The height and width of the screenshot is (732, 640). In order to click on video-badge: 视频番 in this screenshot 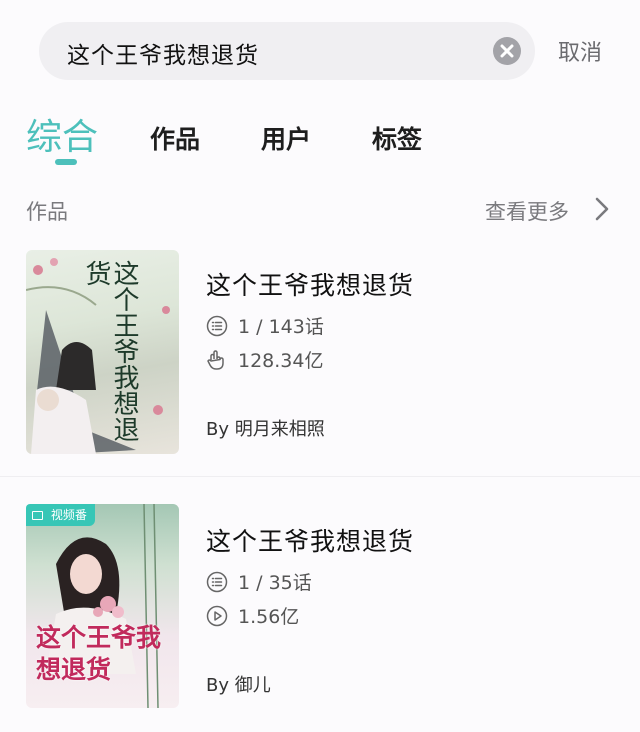, I will do `click(60, 515)`.